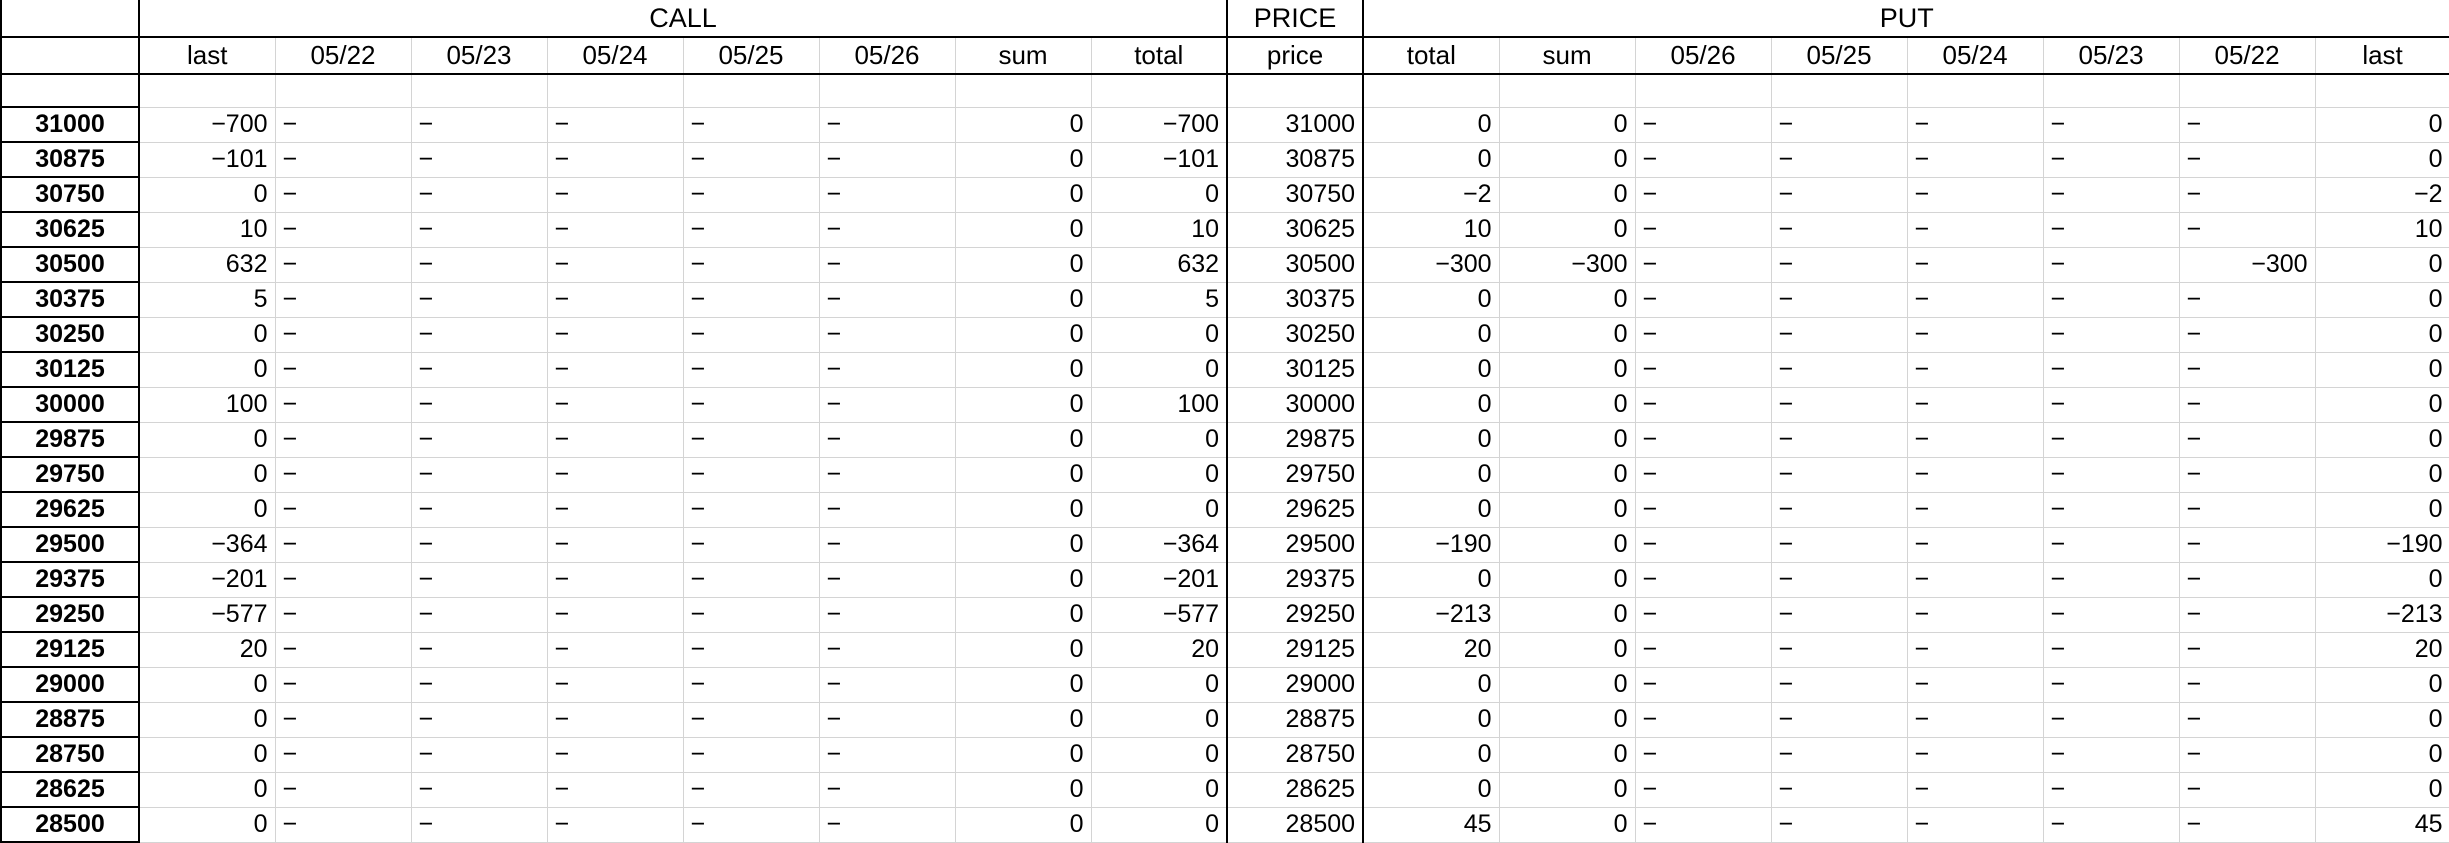 The width and height of the screenshot is (2449, 843). I want to click on price-cell: 28500, so click(1296, 825).